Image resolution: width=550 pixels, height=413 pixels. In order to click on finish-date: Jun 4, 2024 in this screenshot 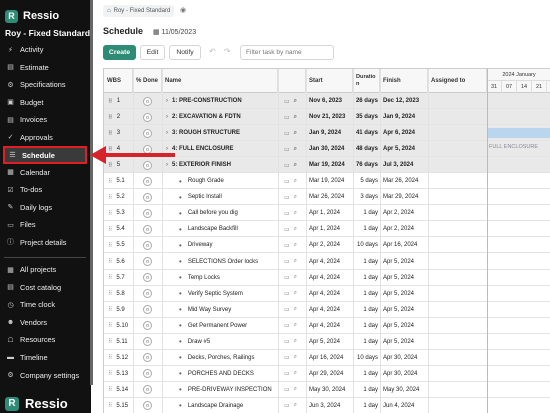, I will do `click(405, 405)`.